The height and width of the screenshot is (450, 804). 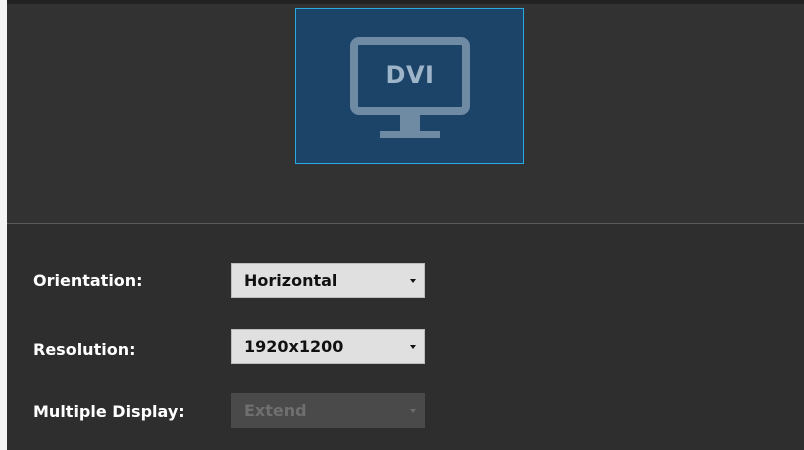 I want to click on multiple-display-value: Extend, so click(x=275, y=410).